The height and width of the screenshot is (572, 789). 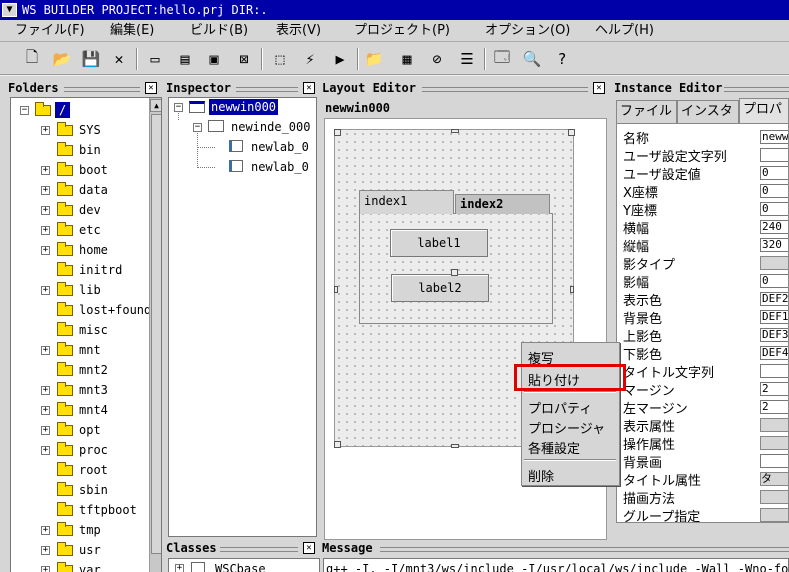 What do you see at coordinates (774, 479) in the screenshot?
I see `property-button: タ` at bounding box center [774, 479].